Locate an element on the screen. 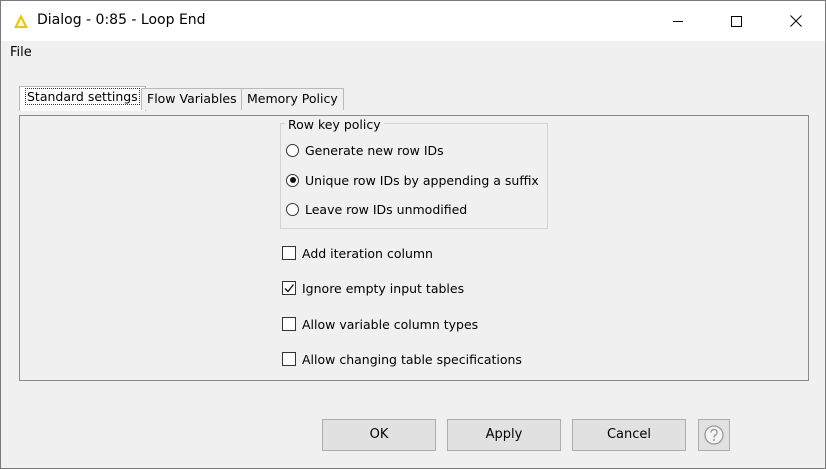 The height and width of the screenshot is (469, 826). radio-label: Generate new row IDs is located at coordinates (374, 150).